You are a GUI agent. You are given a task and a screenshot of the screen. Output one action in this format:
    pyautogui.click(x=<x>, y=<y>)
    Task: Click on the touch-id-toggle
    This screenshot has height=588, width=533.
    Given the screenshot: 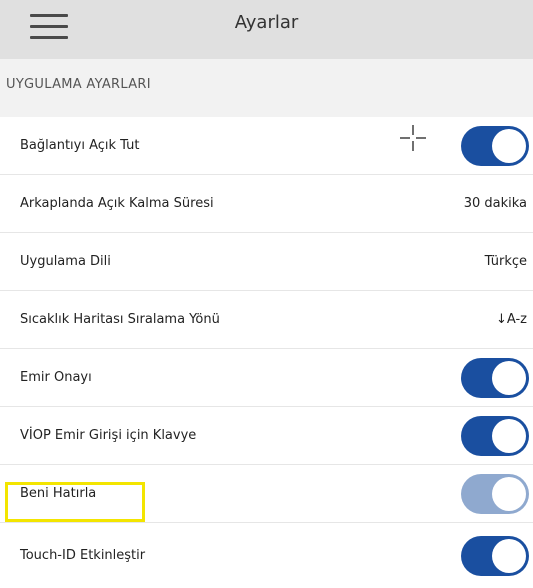 What is the action you would take?
    pyautogui.click(x=495, y=556)
    